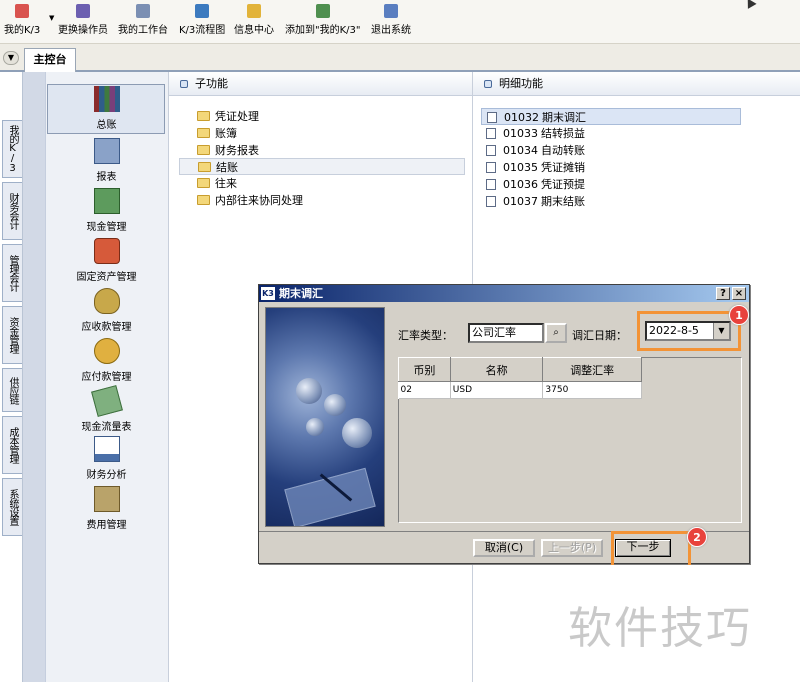 The width and height of the screenshot is (800, 682). What do you see at coordinates (611, 133) in the screenshot?
I see `detail-item-carry-forward-pl: 01033 结转损益` at bounding box center [611, 133].